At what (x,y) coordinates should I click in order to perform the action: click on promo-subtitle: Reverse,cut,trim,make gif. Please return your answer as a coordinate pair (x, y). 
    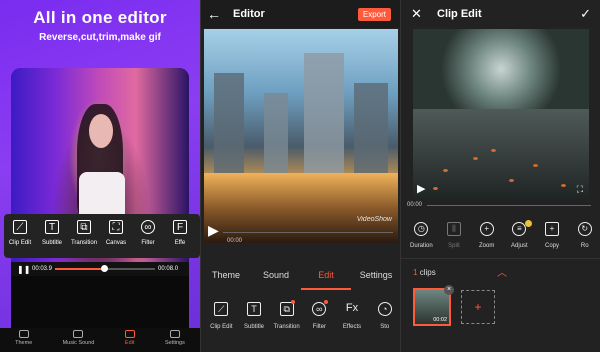
    Looking at the image, I should click on (100, 37).